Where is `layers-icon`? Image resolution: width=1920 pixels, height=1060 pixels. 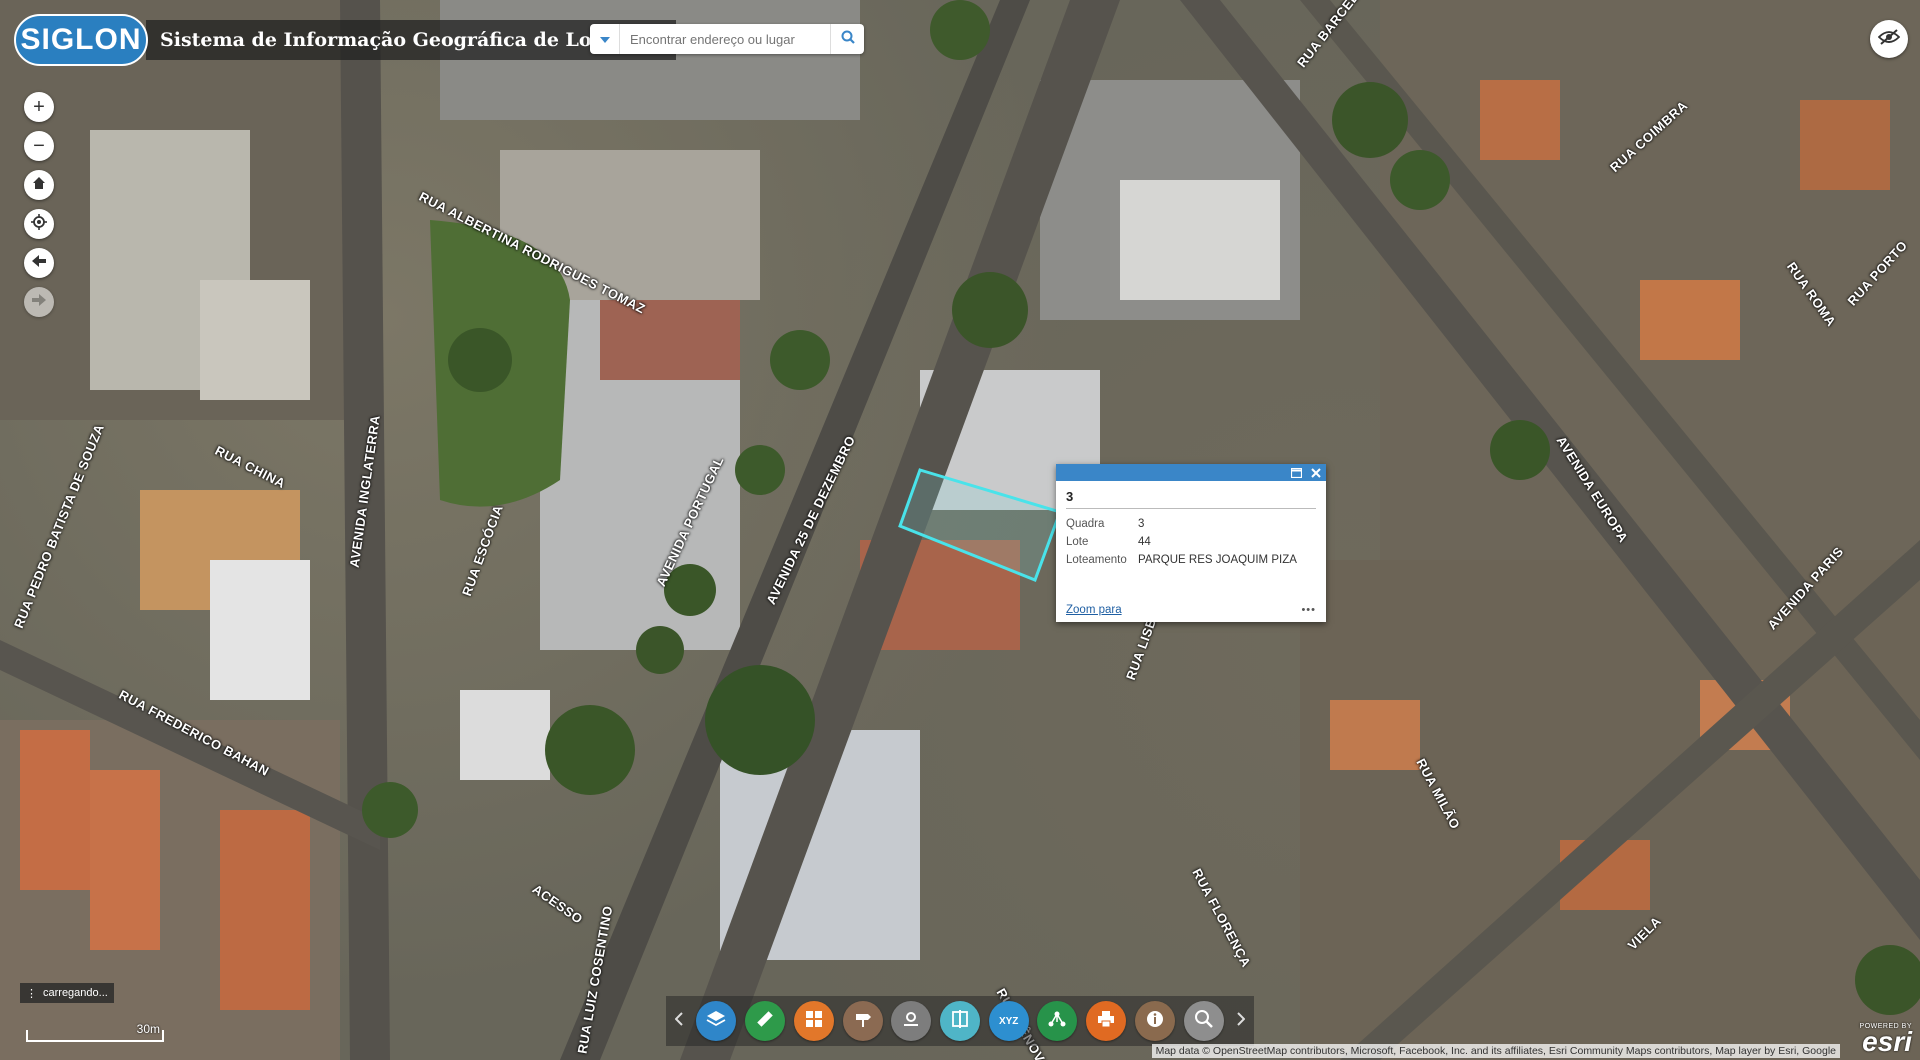 layers-icon is located at coordinates (716, 1021).